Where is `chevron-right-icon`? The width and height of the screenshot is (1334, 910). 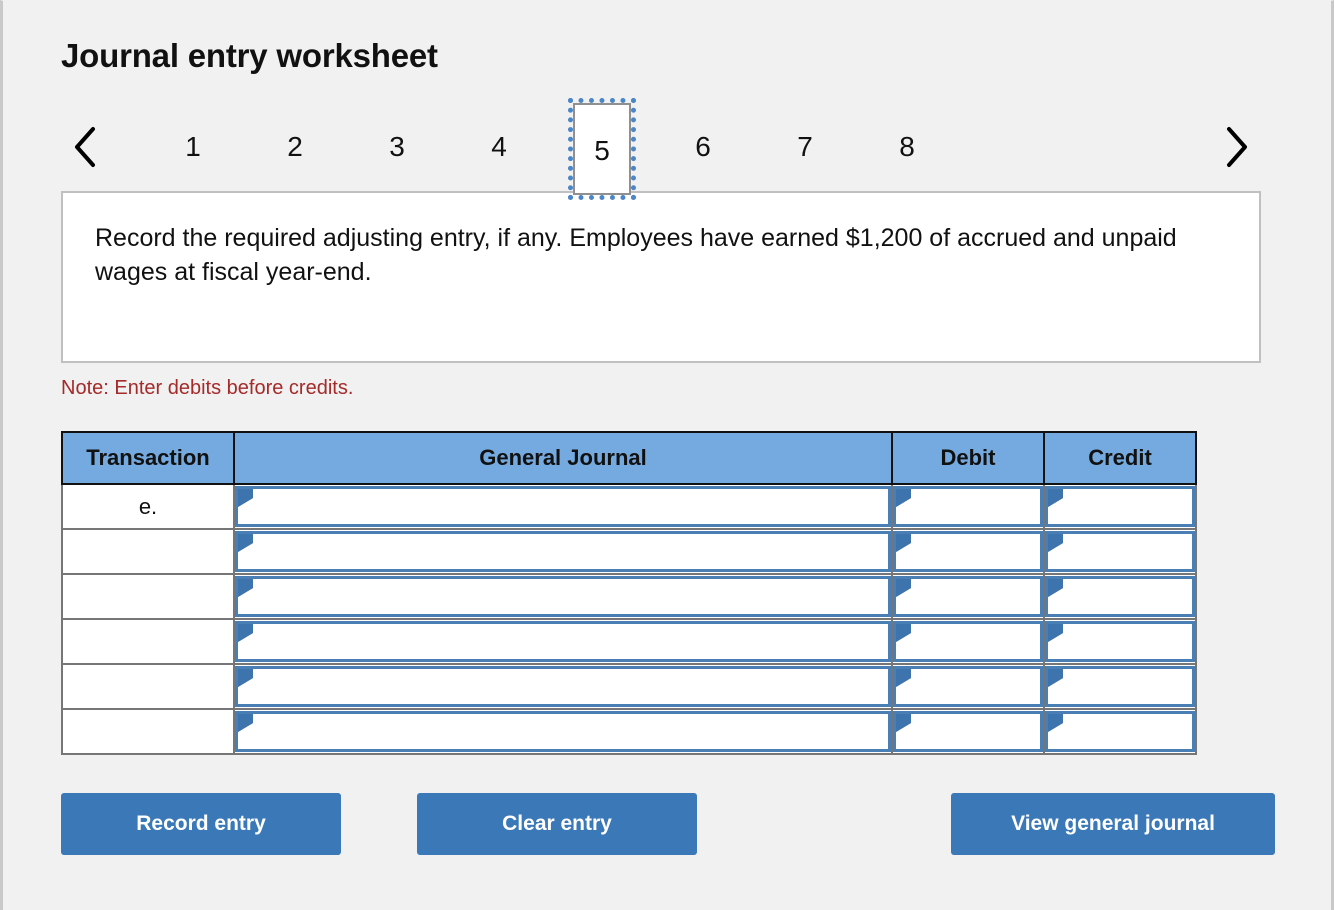
chevron-right-icon is located at coordinates (1237, 147).